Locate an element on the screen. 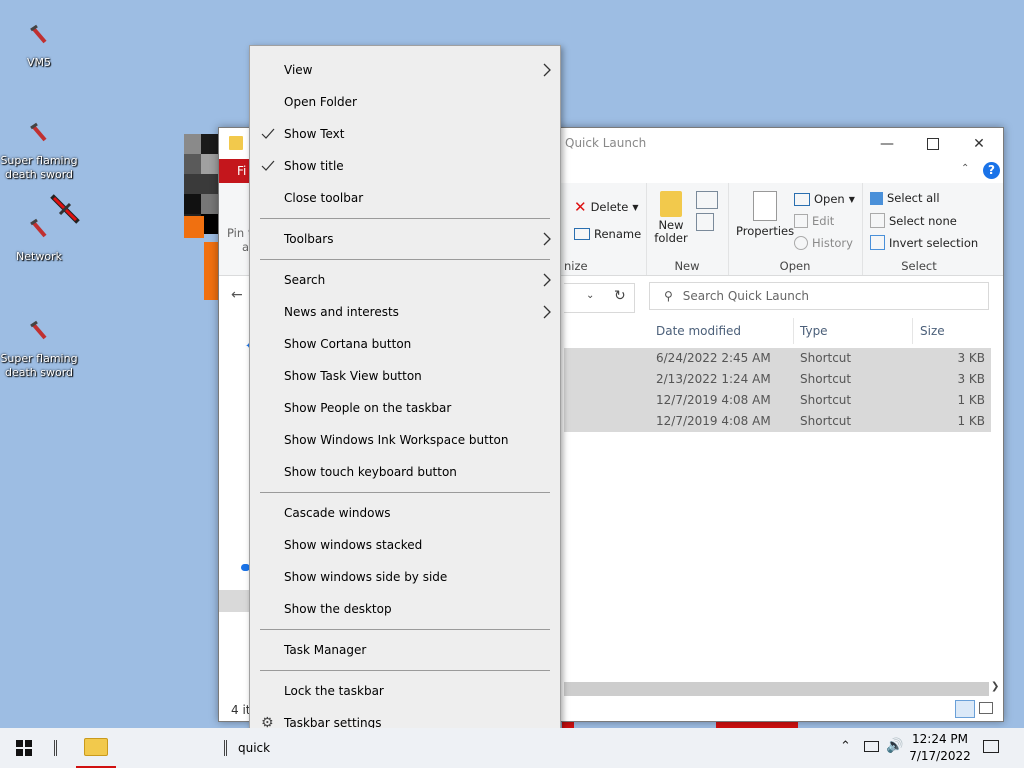 Image resolution: width=1024 pixels, height=768 pixels. pixel-art-background is located at coordinates (201, 217).